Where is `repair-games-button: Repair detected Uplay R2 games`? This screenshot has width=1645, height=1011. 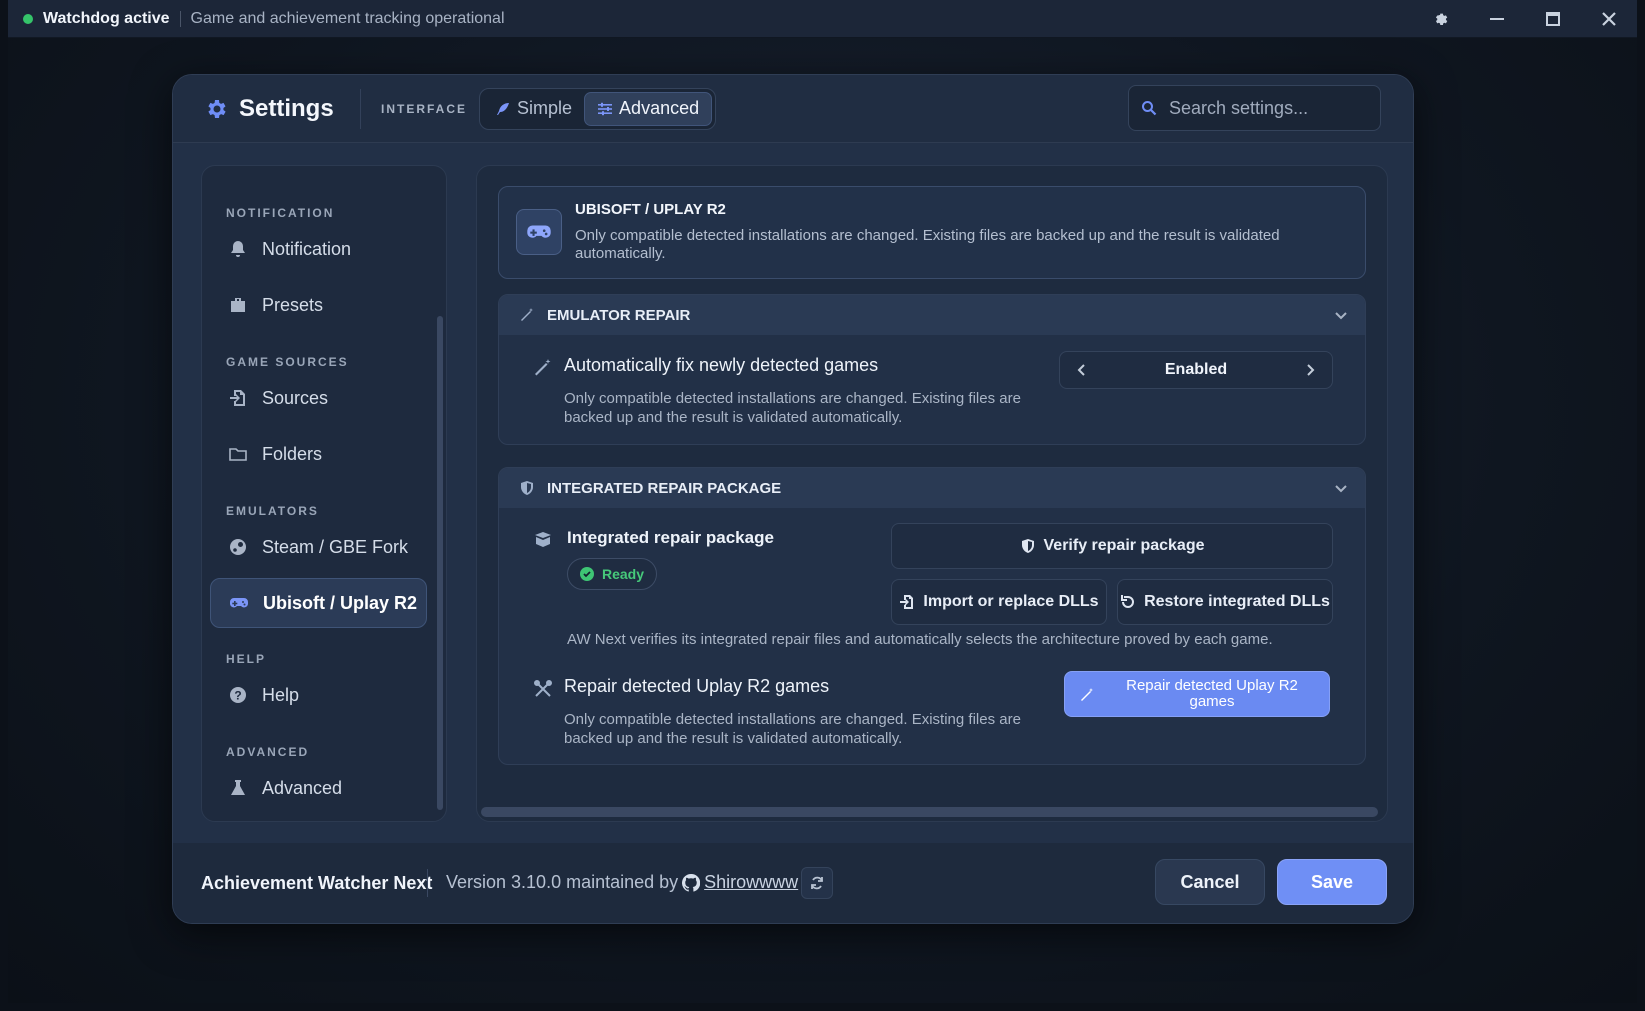 repair-games-button: Repair detected Uplay R2 games is located at coordinates (1197, 694).